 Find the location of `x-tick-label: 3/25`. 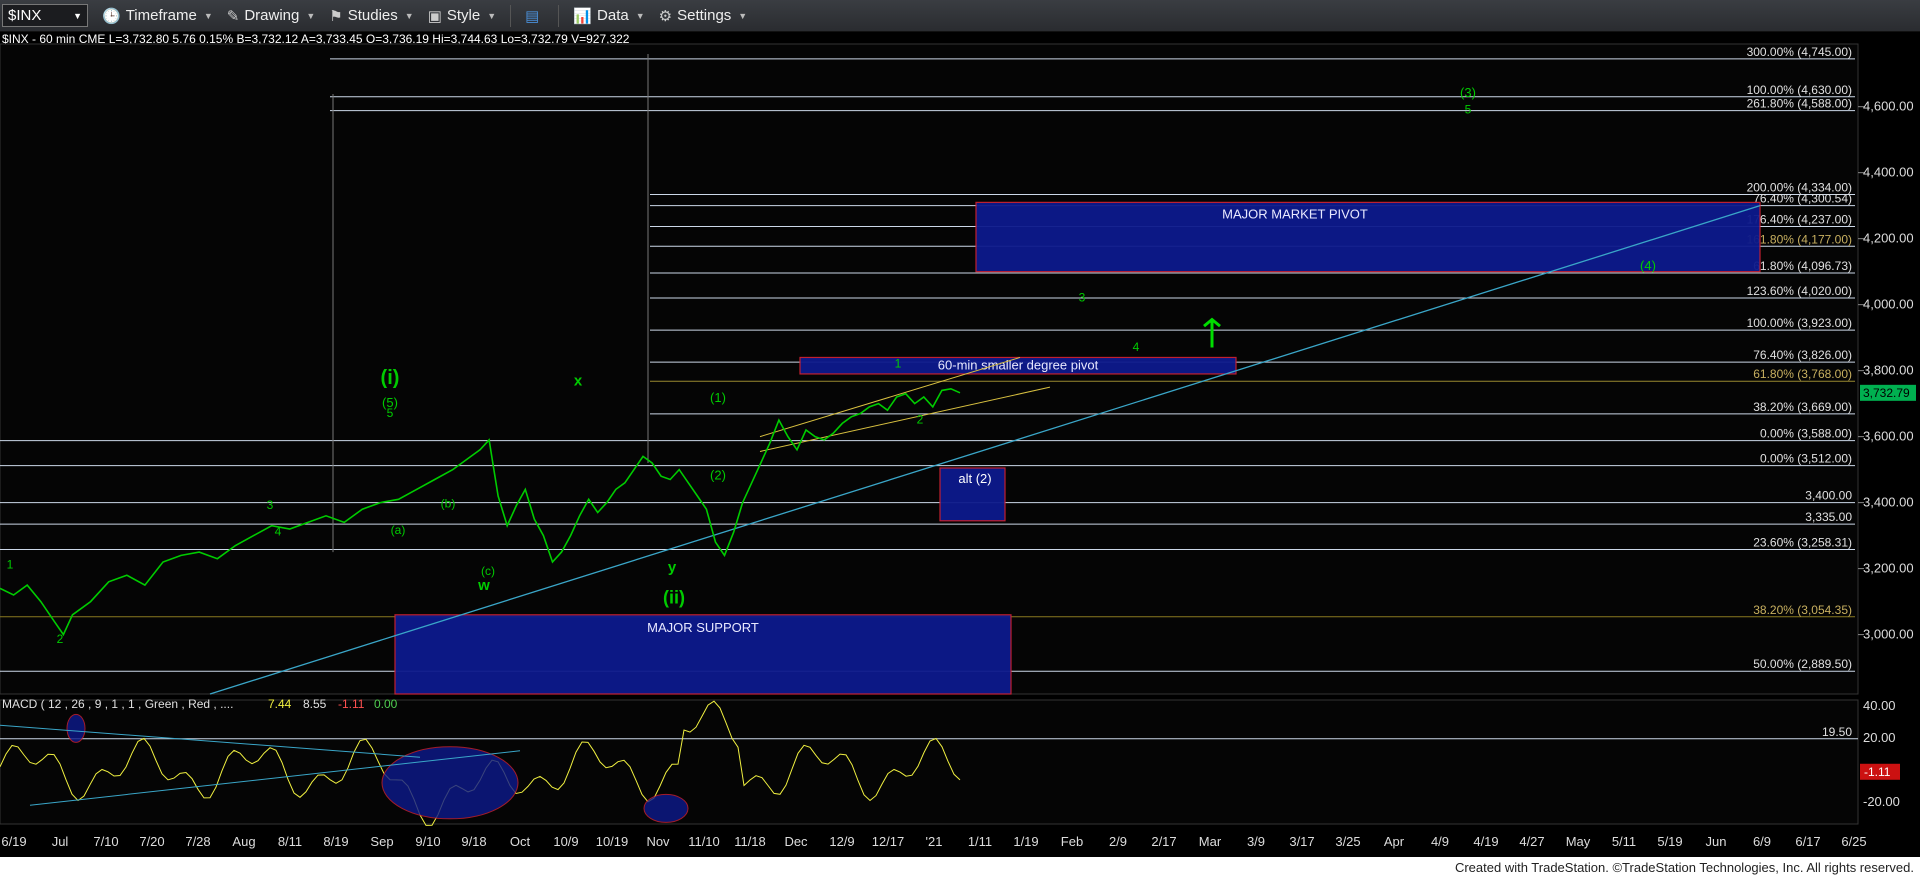

x-tick-label: 3/25 is located at coordinates (1347, 841).